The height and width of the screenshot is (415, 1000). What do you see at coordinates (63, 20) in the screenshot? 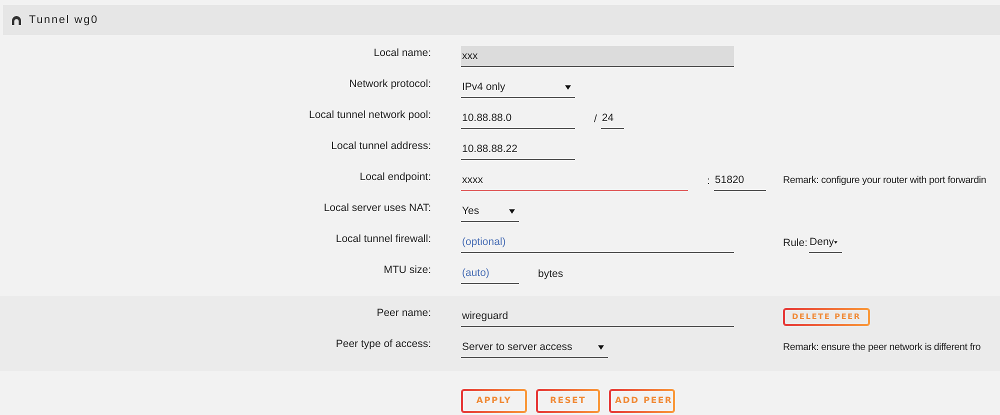
I see `section-title: Tunnel wg0` at bounding box center [63, 20].